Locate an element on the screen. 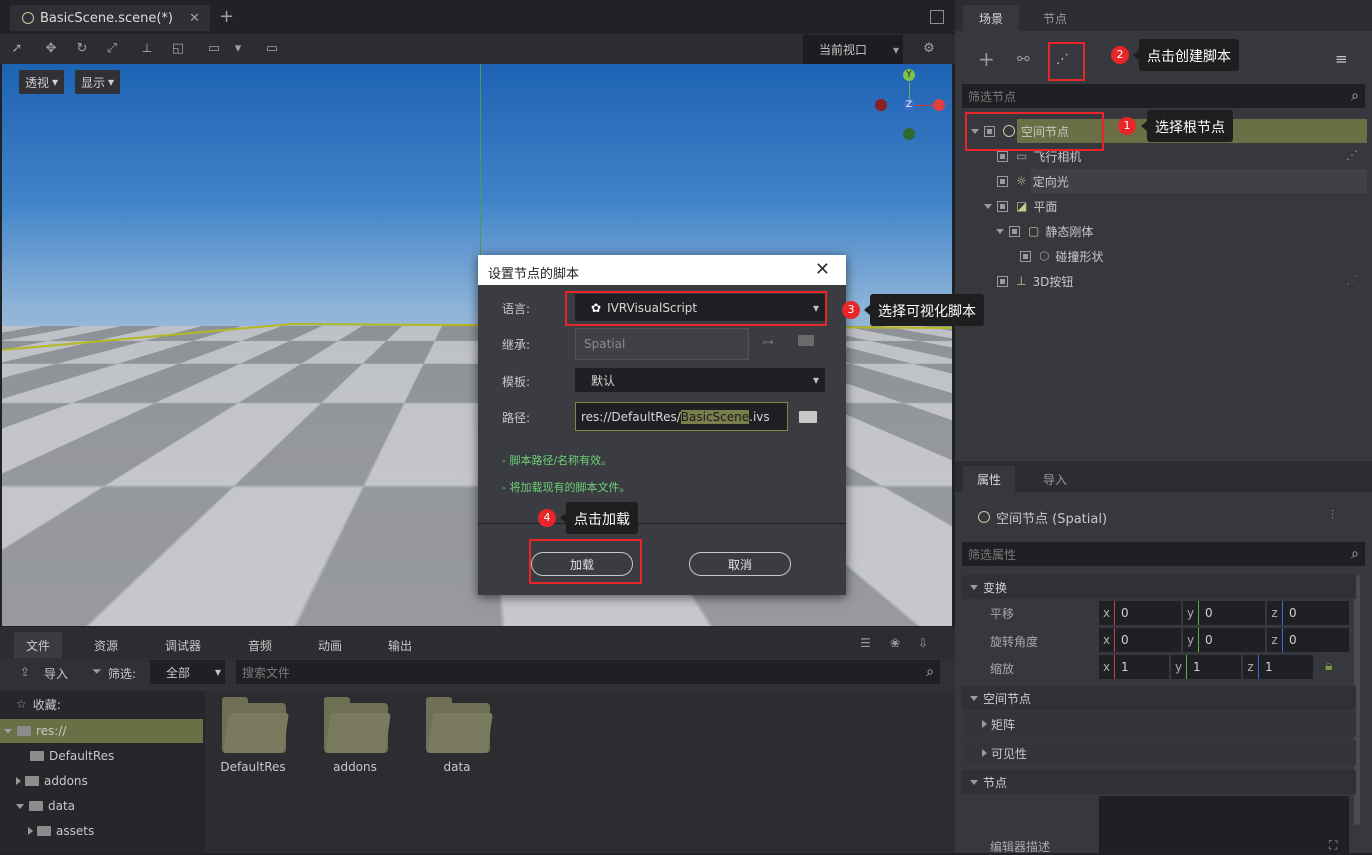  file-tree-item-res: res:// is located at coordinates (101, 731).